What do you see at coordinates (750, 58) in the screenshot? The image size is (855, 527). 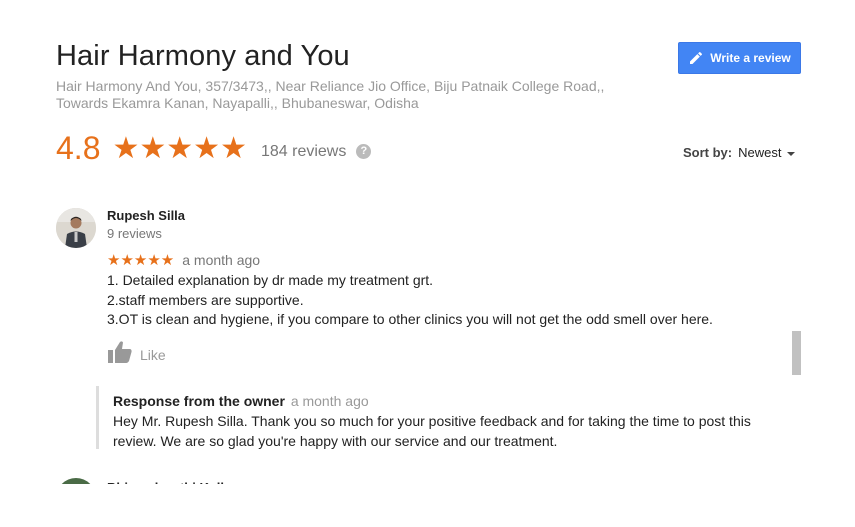 I see `write-review-label: Write a review` at bounding box center [750, 58].